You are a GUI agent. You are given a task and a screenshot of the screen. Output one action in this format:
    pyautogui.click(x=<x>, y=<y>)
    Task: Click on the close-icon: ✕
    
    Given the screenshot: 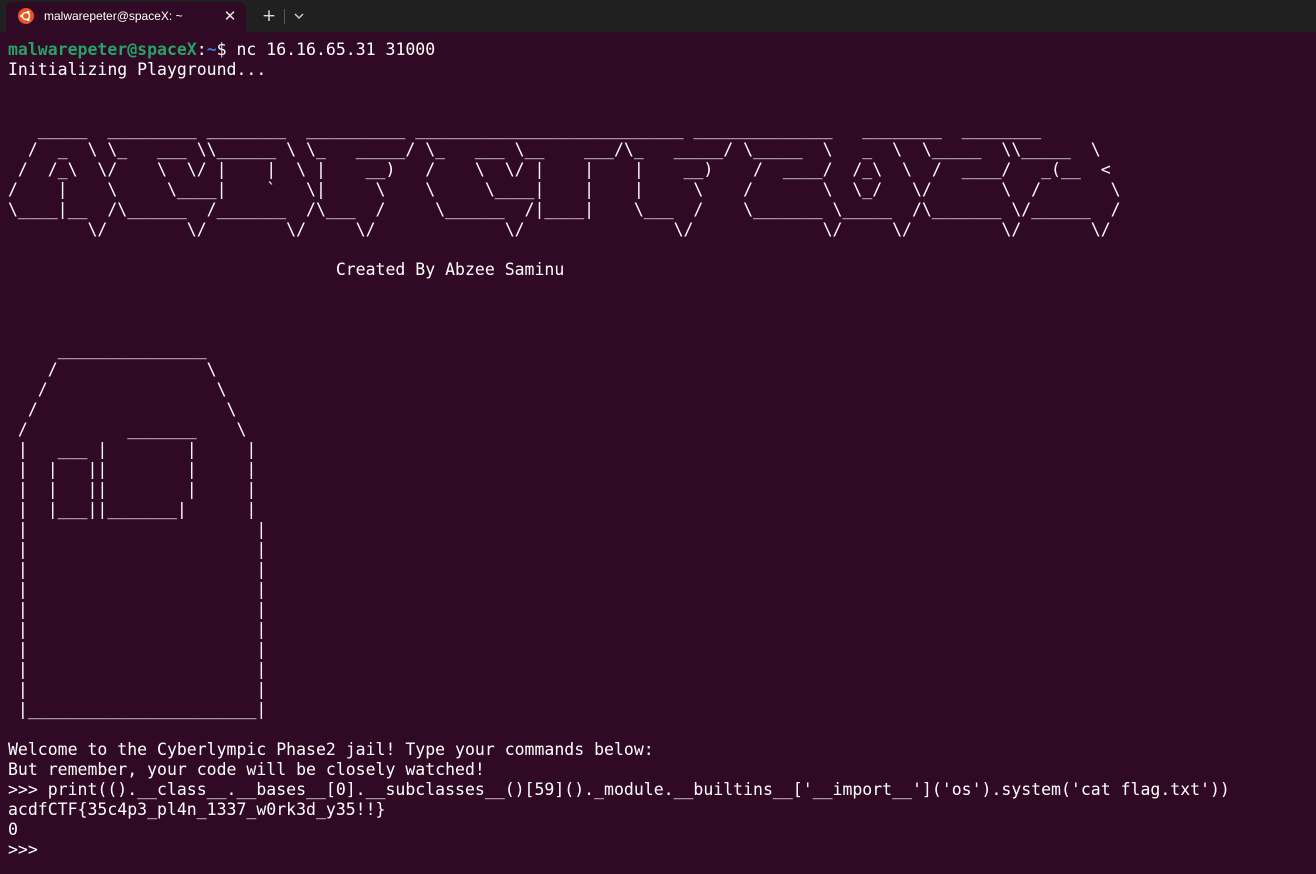 What is the action you would take?
    pyautogui.click(x=230, y=16)
    